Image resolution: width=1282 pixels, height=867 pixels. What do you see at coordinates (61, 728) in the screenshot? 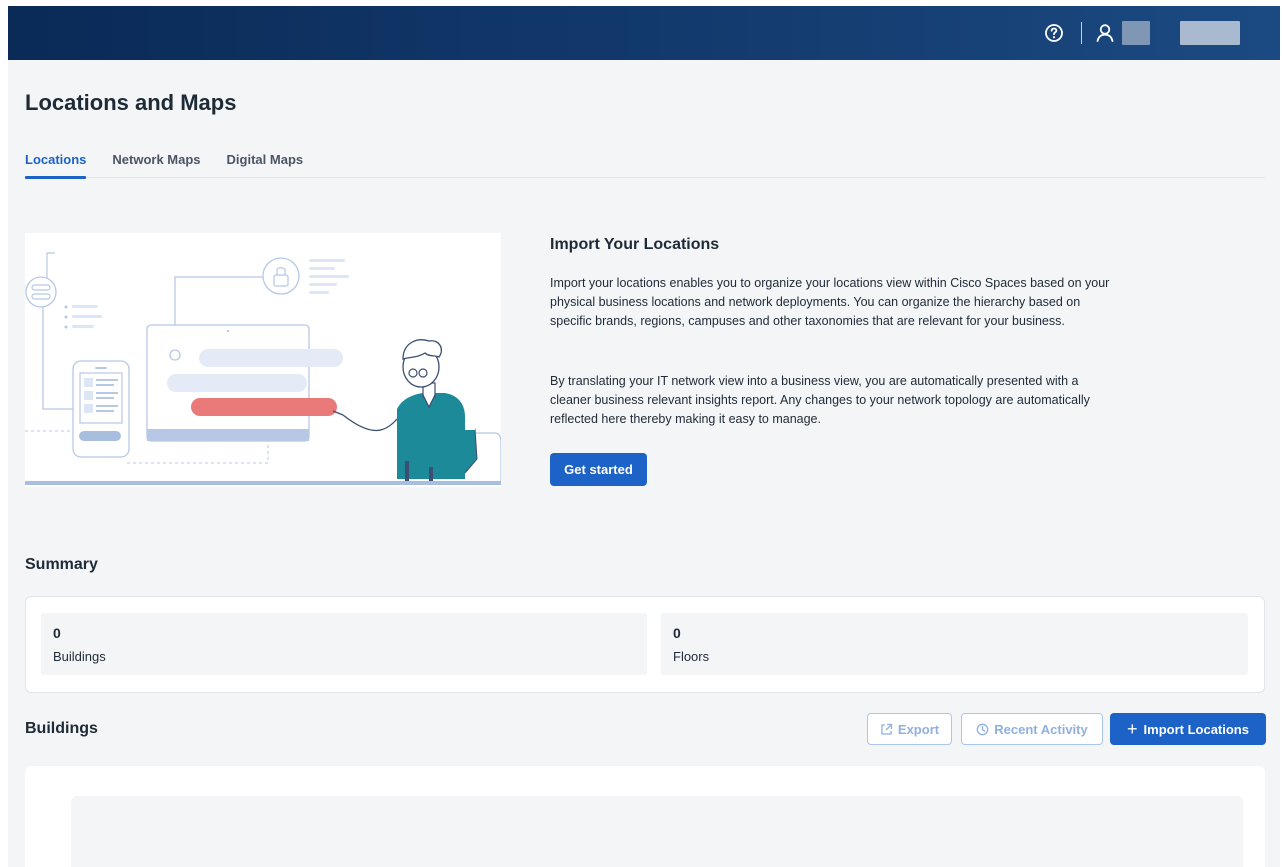
I see `buildings-section-title: Buildings` at bounding box center [61, 728].